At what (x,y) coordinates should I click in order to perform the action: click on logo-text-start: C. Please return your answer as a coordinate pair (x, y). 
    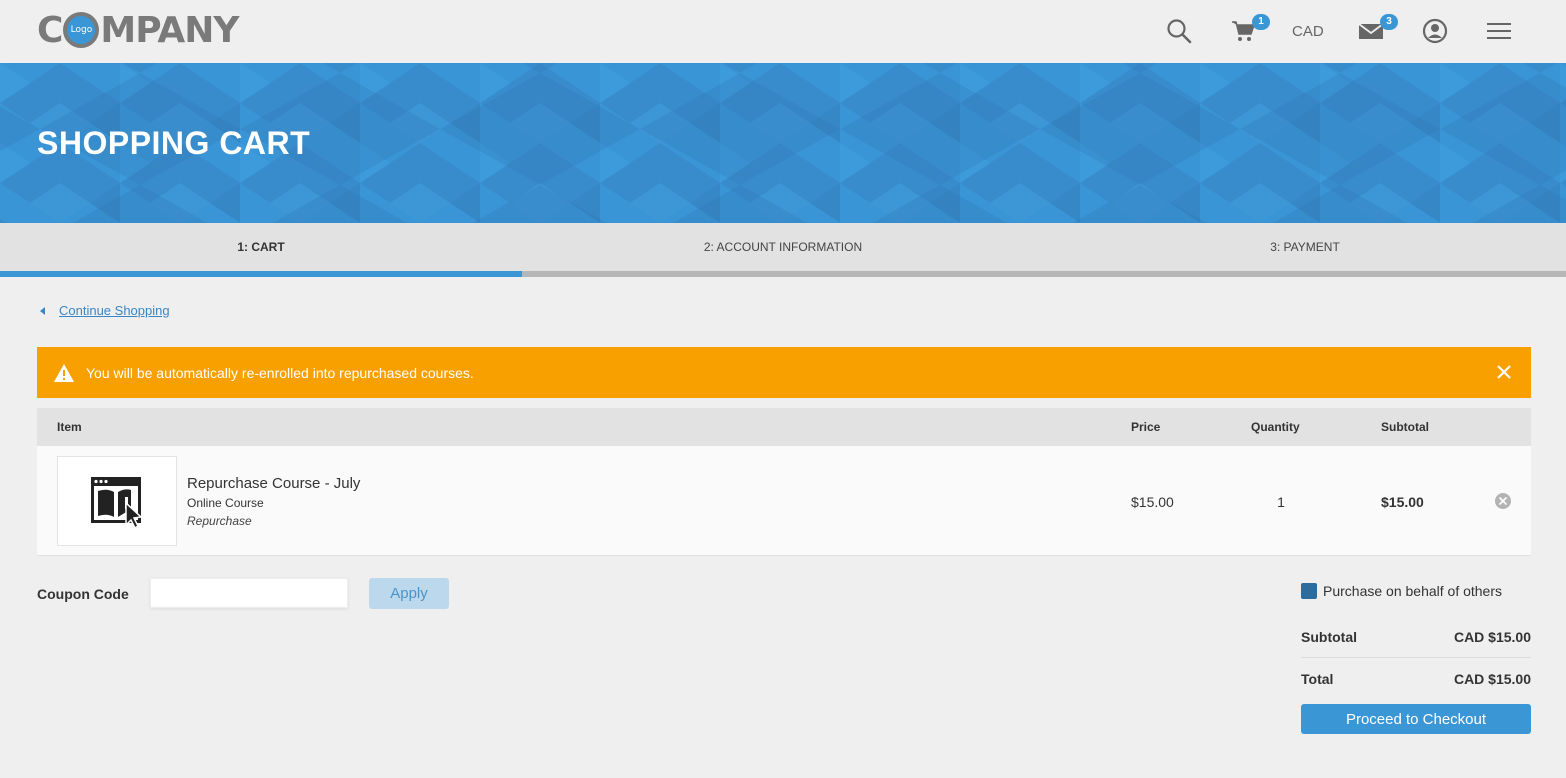
    Looking at the image, I should click on (50, 30).